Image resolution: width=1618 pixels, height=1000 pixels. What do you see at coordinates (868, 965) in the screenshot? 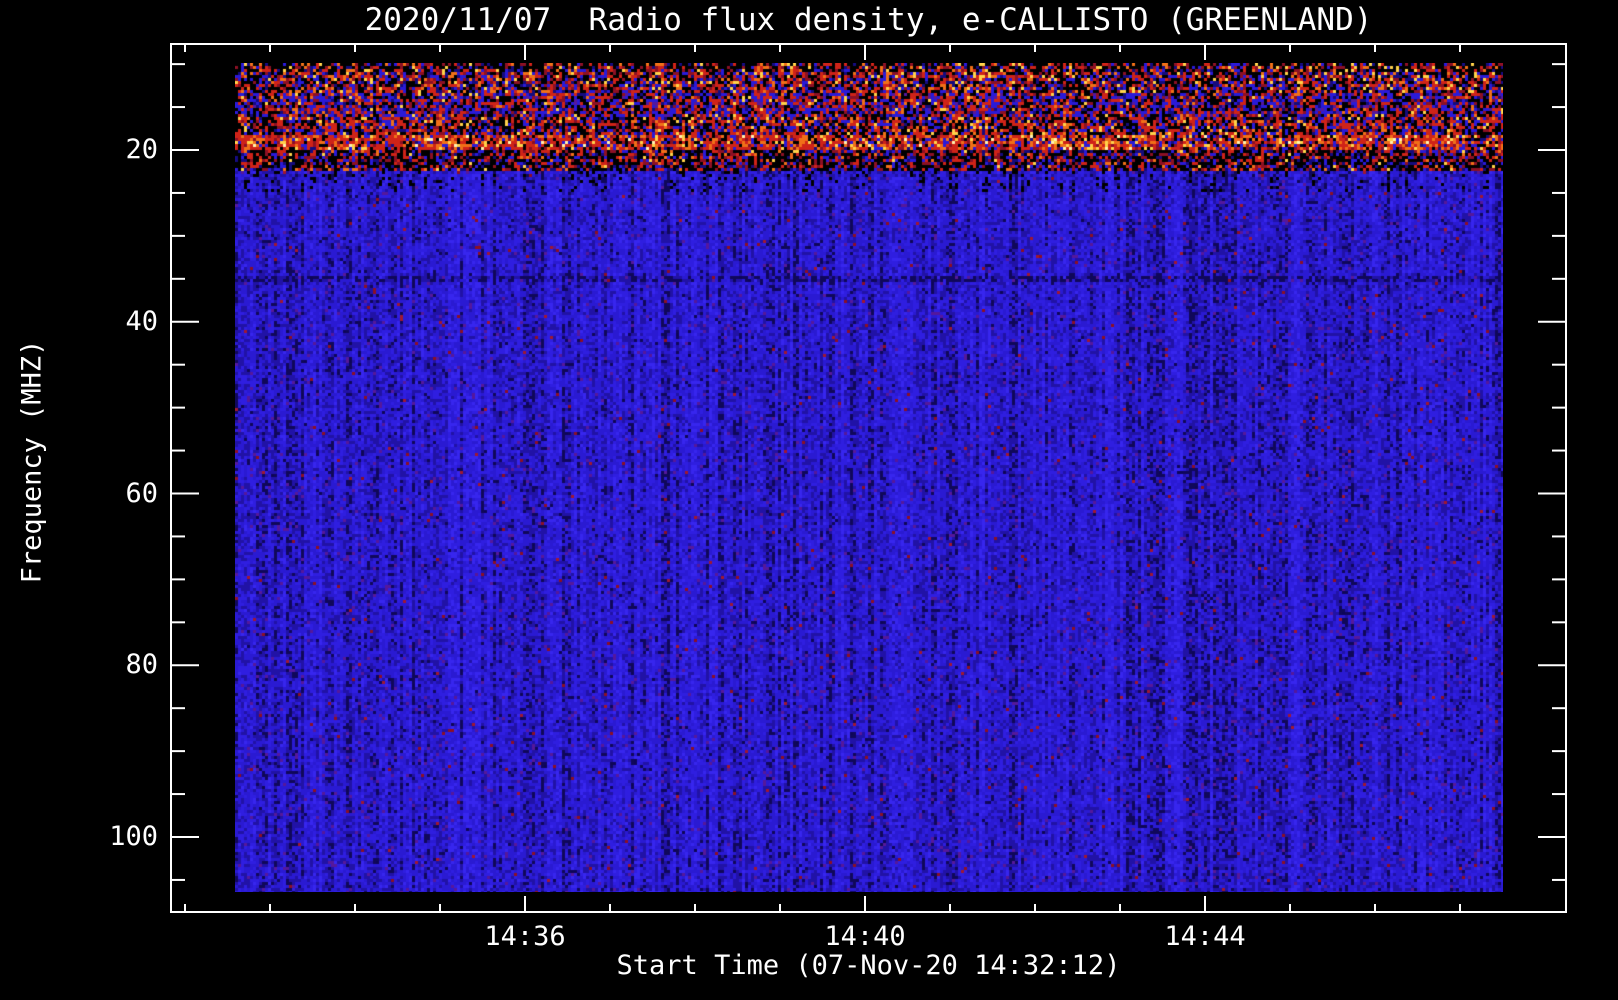
I see `x-axis-label: Start Time (07-Nov-20 14:32:12)` at bounding box center [868, 965].